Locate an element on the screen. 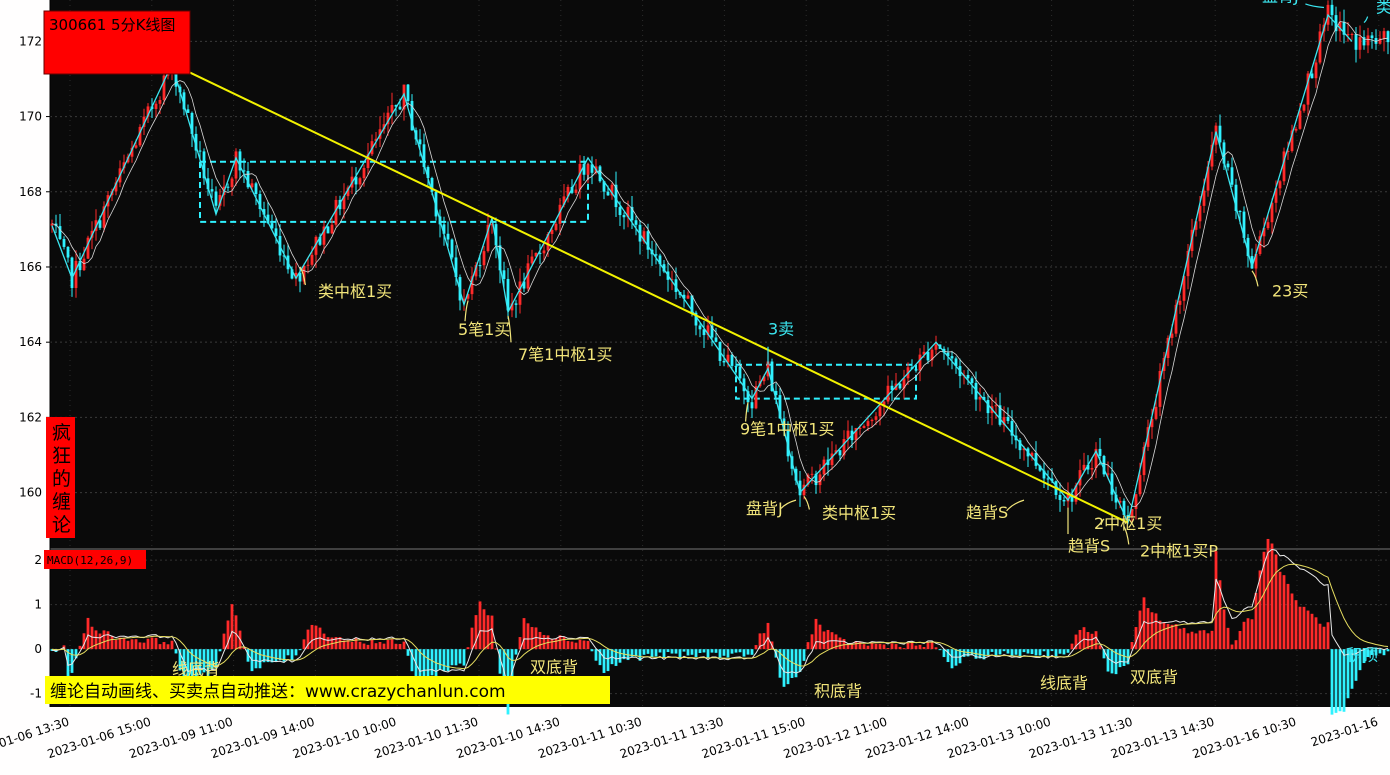 Image resolution: width=1390 pixels, height=775 pixels. macd-signal-label: 双底背 is located at coordinates (1154, 677).